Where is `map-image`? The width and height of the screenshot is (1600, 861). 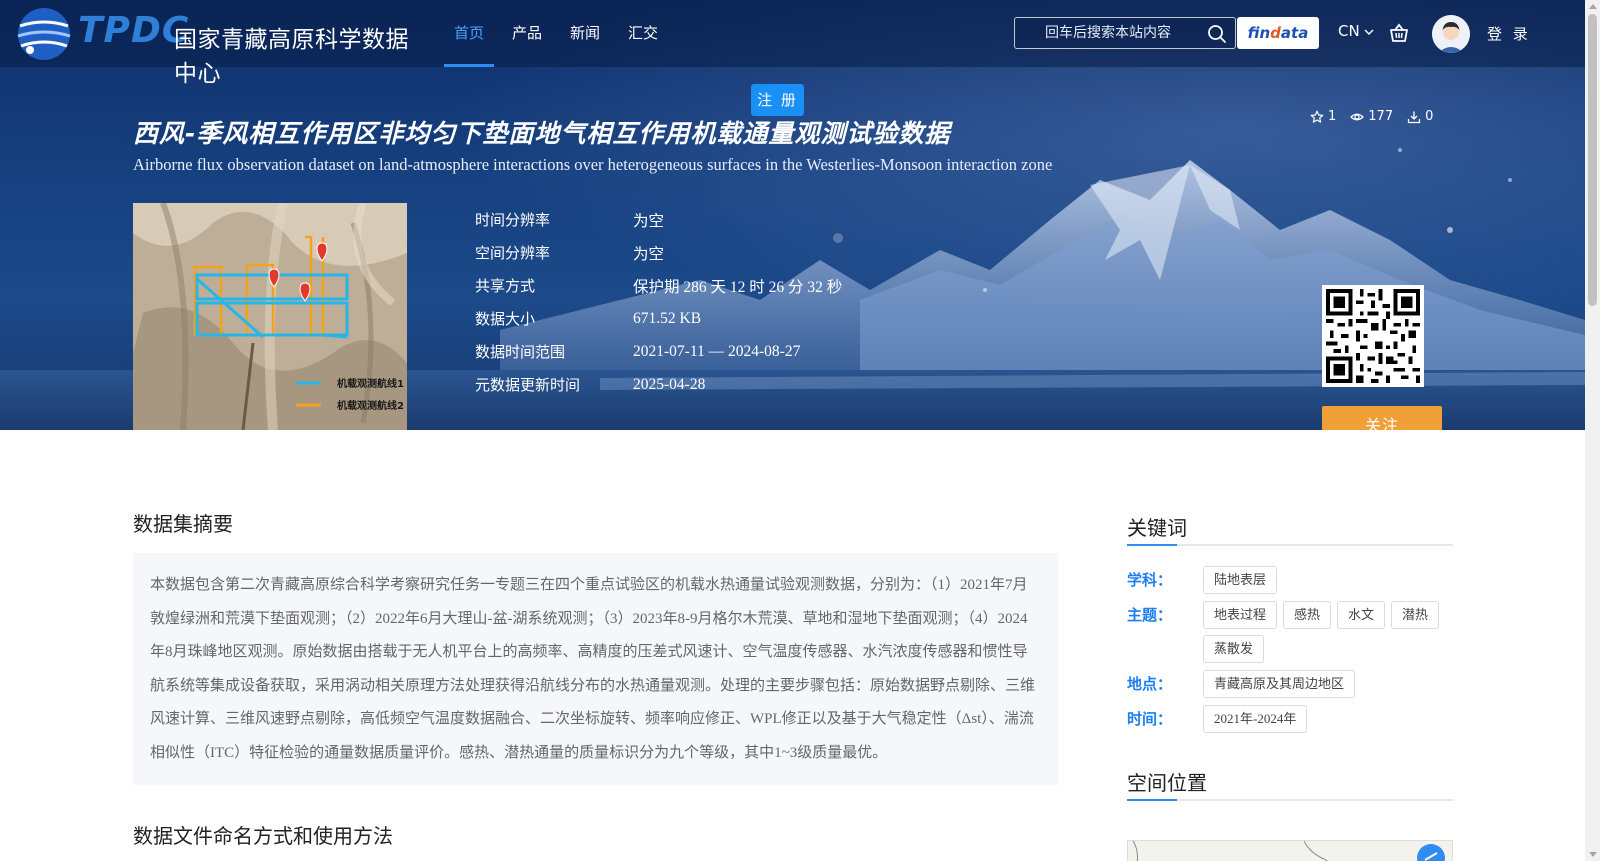
map-image is located at coordinates (1290, 851).